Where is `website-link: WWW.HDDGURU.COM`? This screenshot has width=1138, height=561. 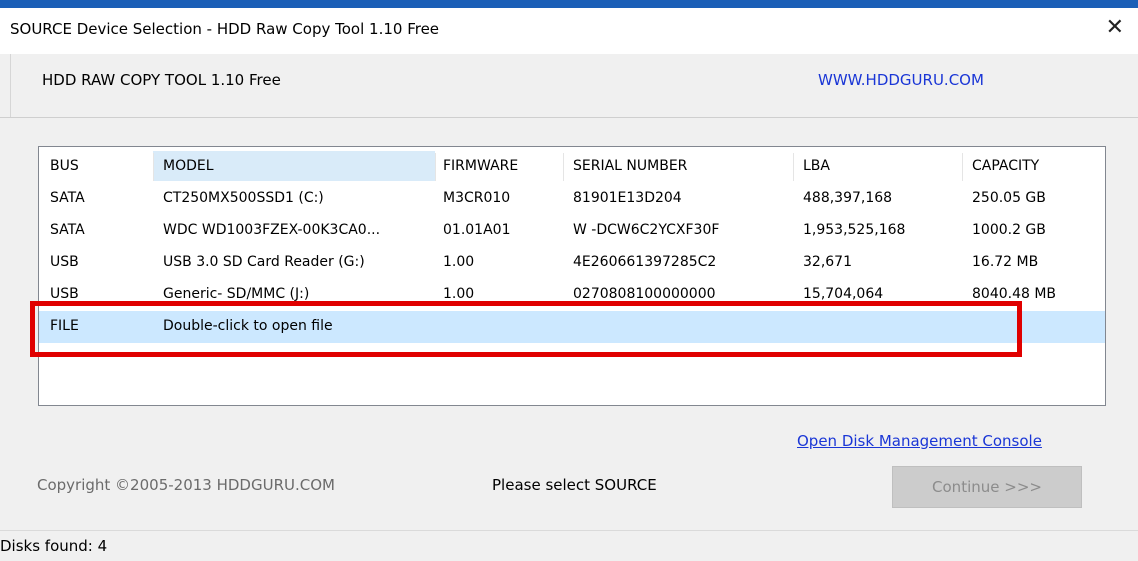 website-link: WWW.HDDGURU.COM is located at coordinates (901, 80).